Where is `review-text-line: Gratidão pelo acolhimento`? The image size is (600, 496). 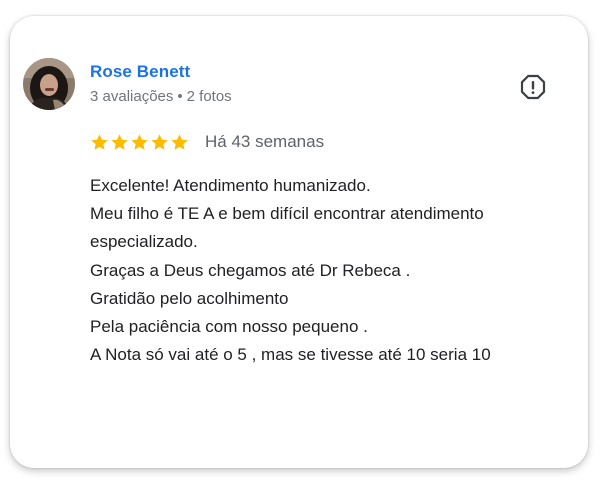
review-text-line: Gratidão pelo acolhimento is located at coordinates (189, 298).